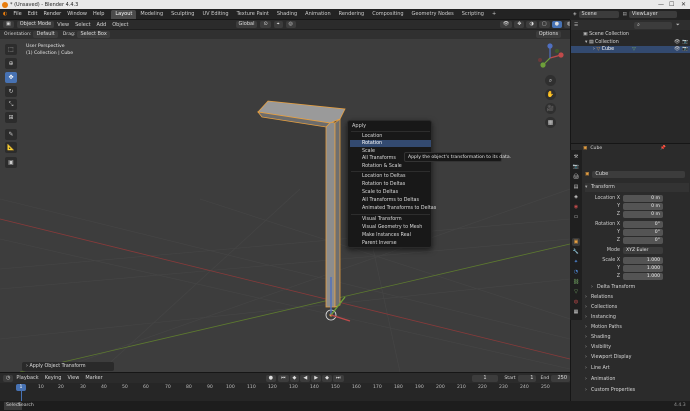 This screenshot has height=411, width=690. I want to click on minimize-icon: —, so click(661, 4).